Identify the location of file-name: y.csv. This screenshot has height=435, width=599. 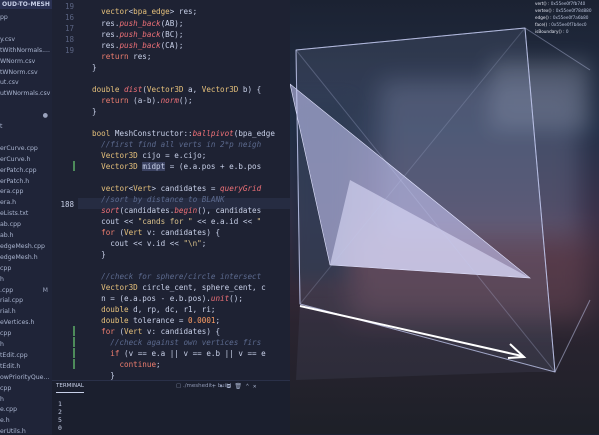
(8, 39).